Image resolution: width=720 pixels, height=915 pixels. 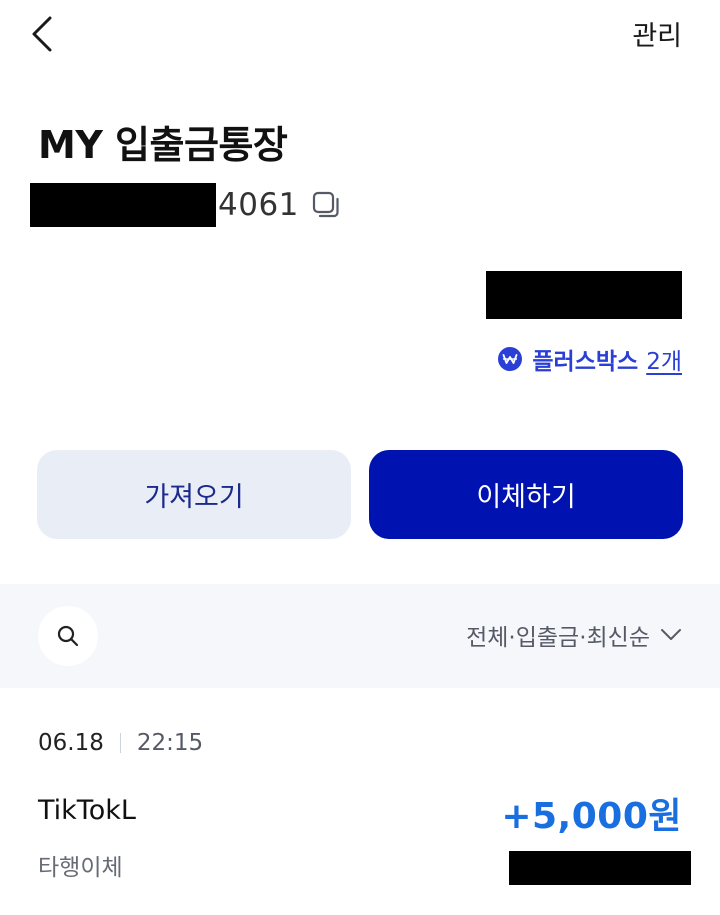 I want to click on transfer-button: 이체하기, so click(x=526, y=494).